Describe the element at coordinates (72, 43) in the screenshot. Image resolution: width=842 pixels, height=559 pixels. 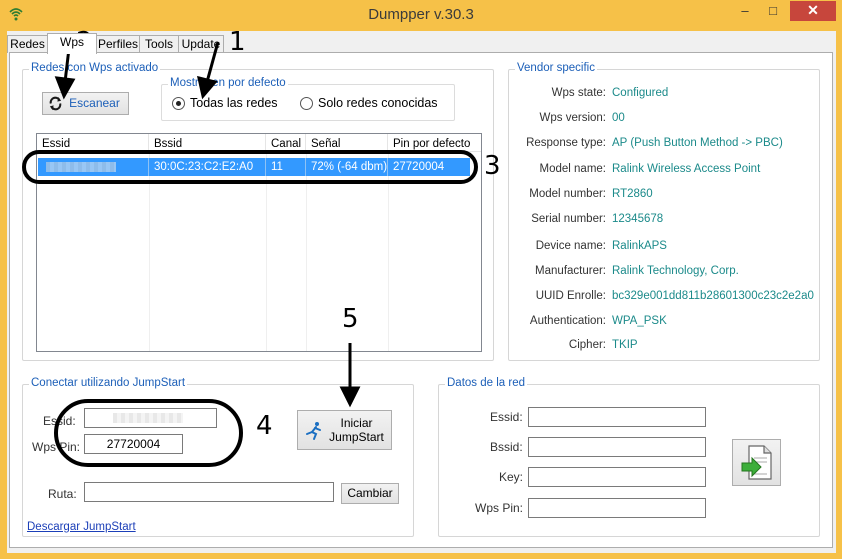
I see `tab-wps: Wps` at that location.